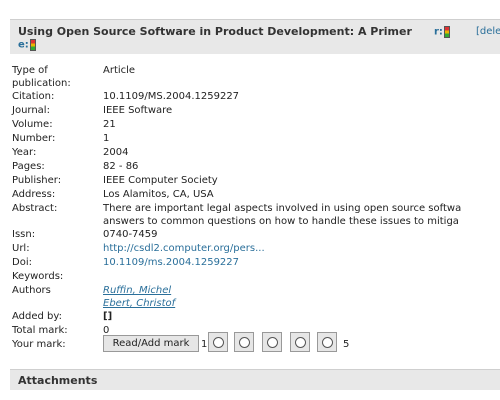 The height and width of the screenshot is (400, 500). I want to click on field-citation-value: 10.1109/MS.2004.1259227, so click(171, 96).